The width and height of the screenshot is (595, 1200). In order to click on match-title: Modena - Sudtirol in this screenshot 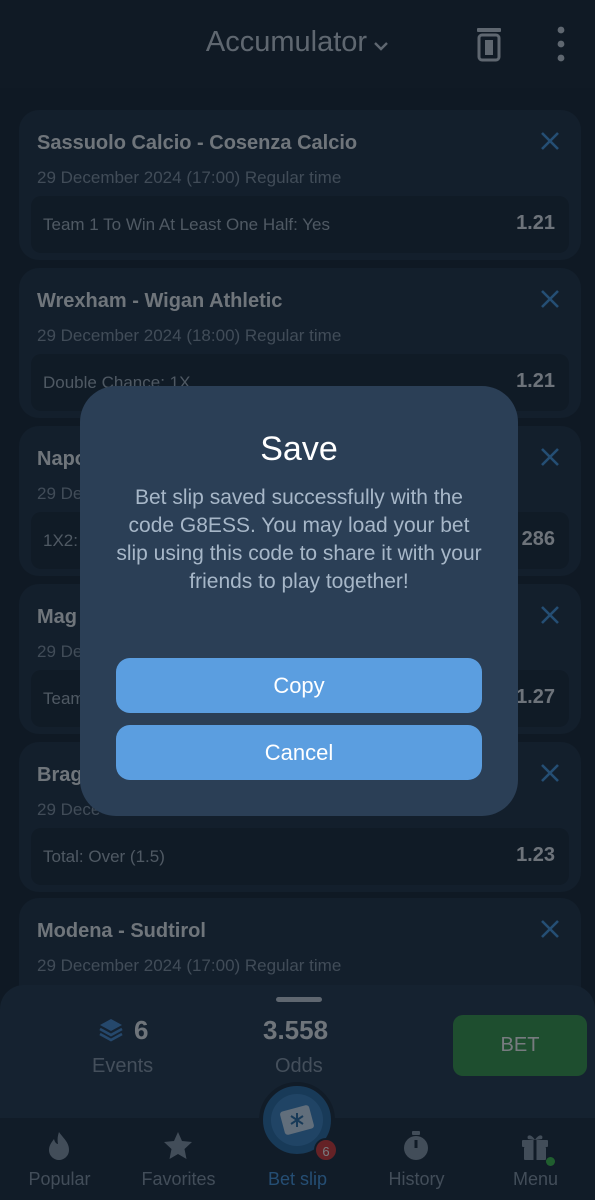, I will do `click(121, 931)`.